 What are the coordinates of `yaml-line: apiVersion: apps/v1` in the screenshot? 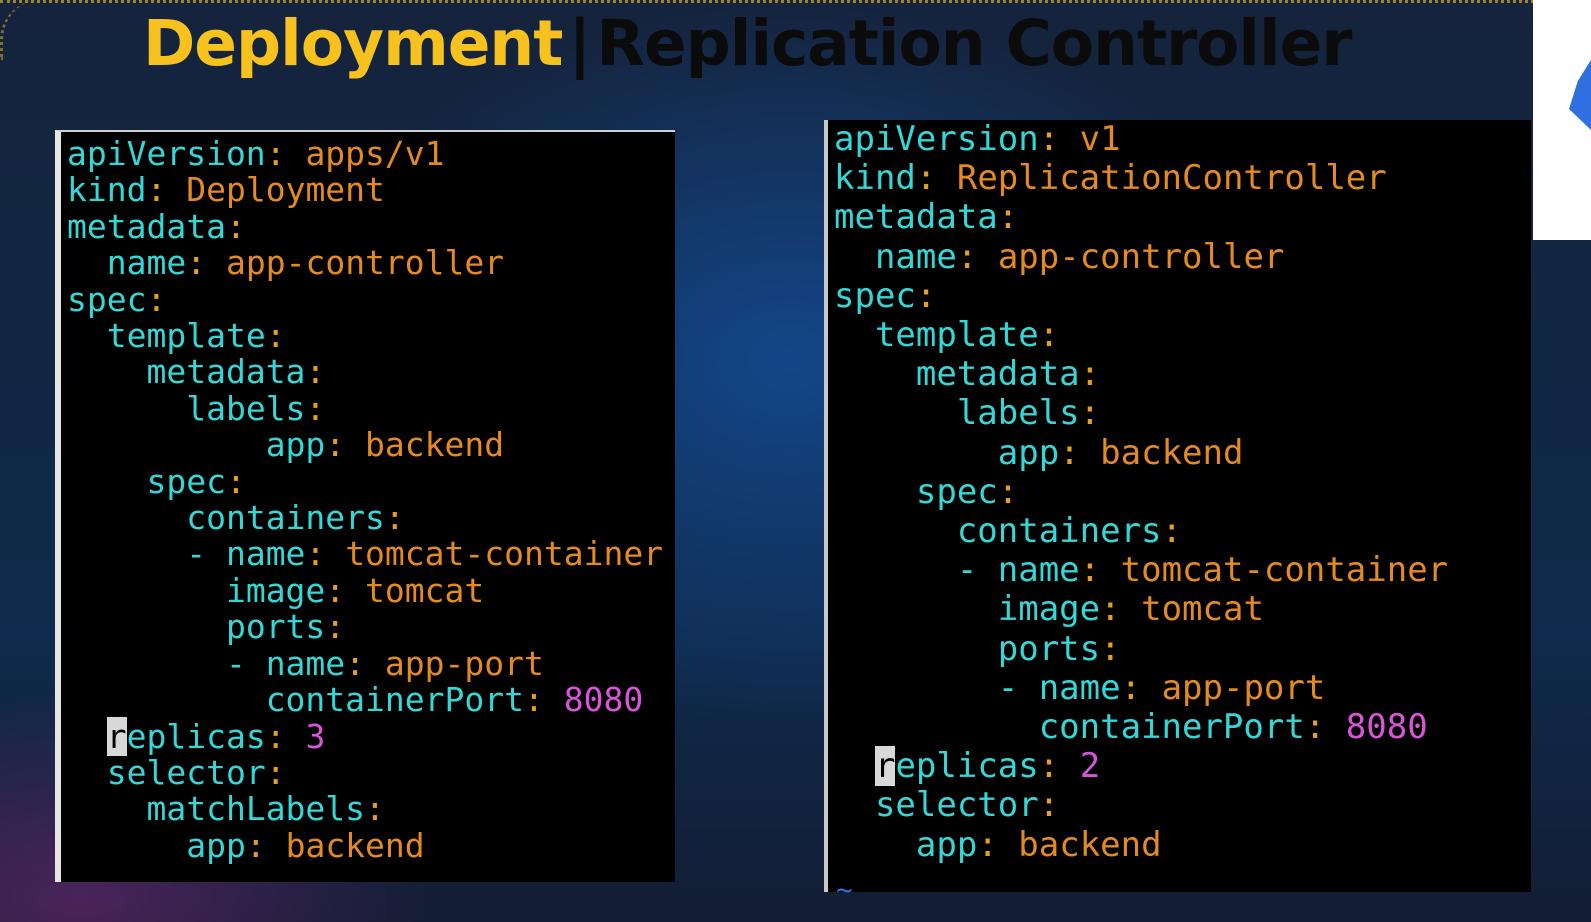 It's located at (365, 153).